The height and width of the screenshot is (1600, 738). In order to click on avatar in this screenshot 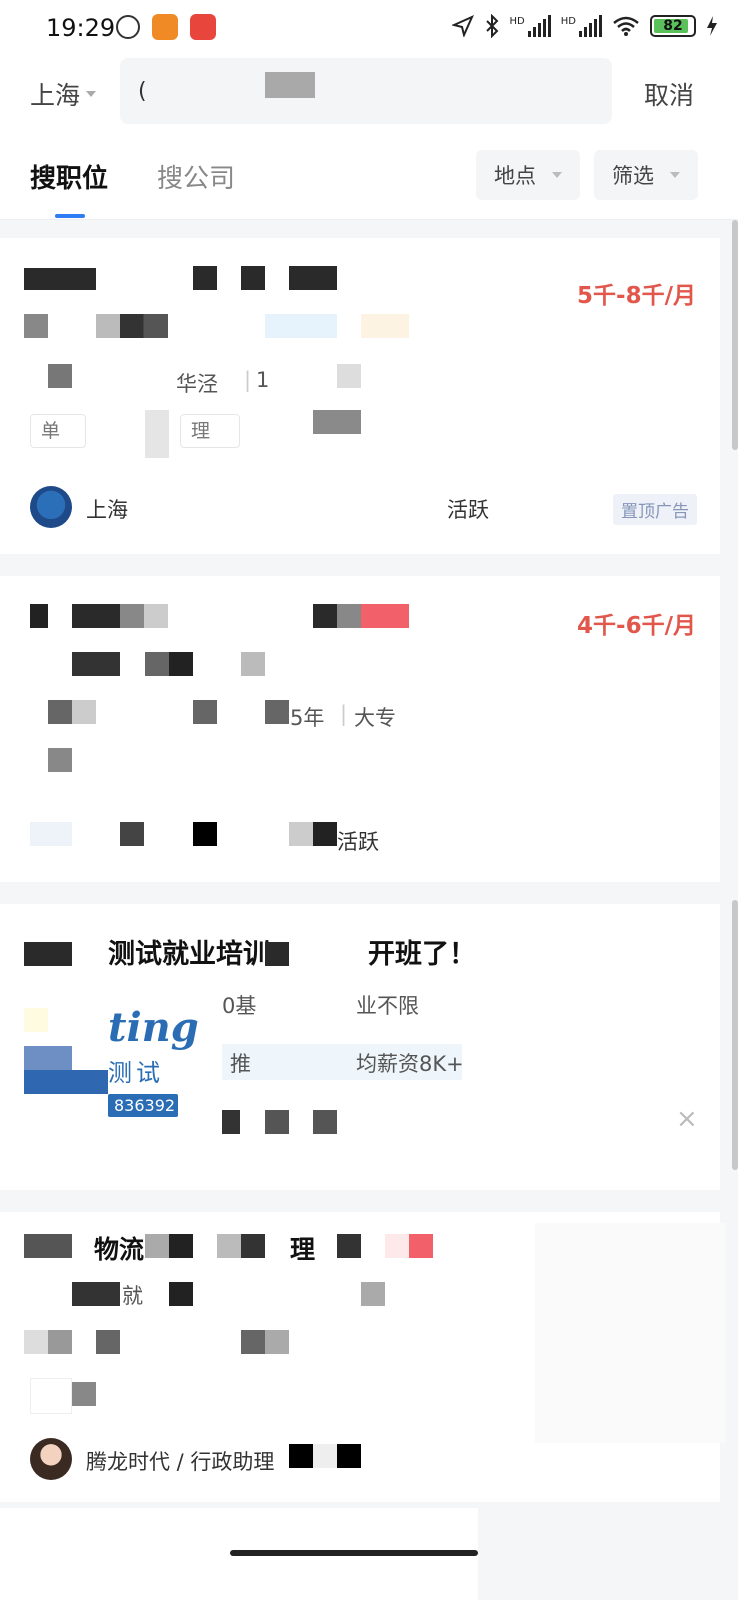, I will do `click(51, 1459)`.